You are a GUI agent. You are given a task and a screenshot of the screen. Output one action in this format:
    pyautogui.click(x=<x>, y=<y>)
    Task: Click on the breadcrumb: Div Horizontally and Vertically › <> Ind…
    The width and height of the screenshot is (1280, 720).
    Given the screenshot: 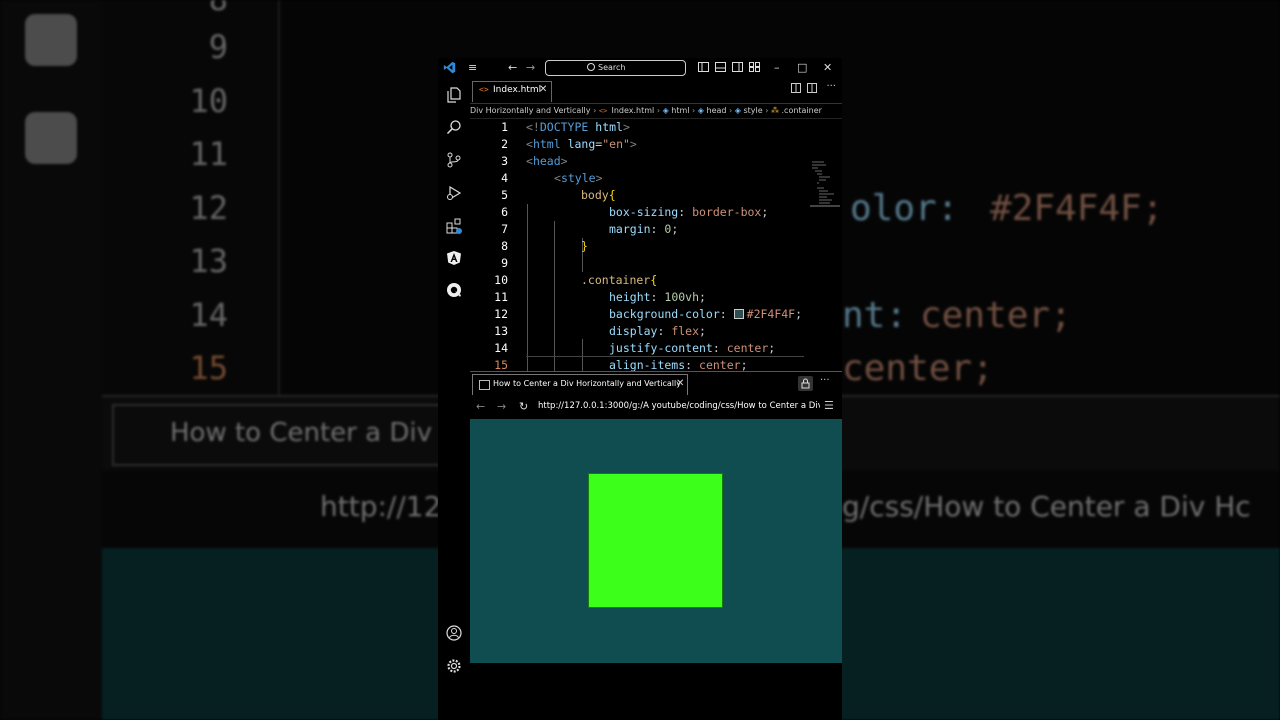 What is the action you would take?
    pyautogui.click(x=646, y=110)
    